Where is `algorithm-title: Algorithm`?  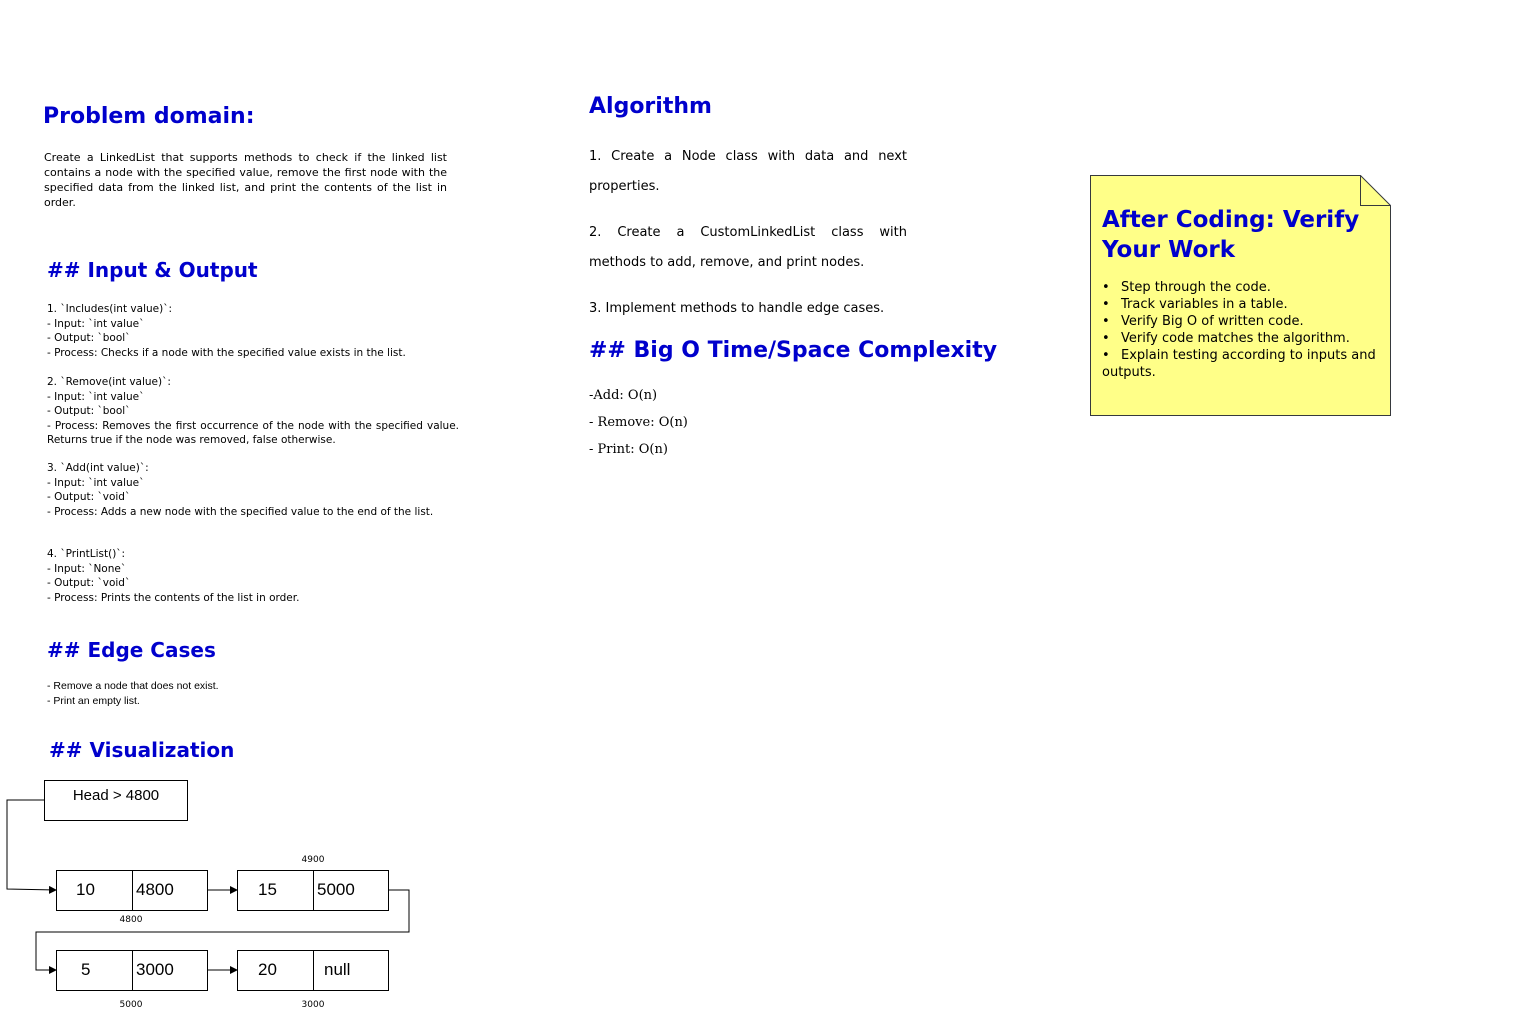
algorithm-title: Algorithm is located at coordinates (650, 106).